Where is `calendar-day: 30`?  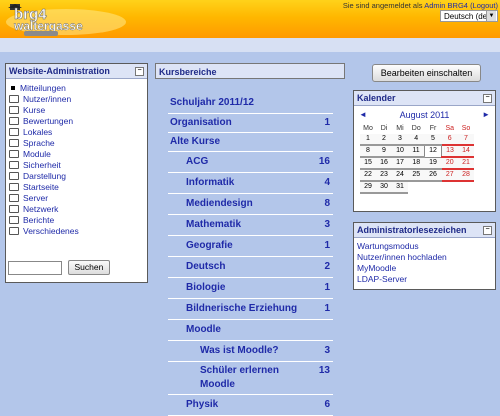
calendar-day: 30 is located at coordinates (384, 187).